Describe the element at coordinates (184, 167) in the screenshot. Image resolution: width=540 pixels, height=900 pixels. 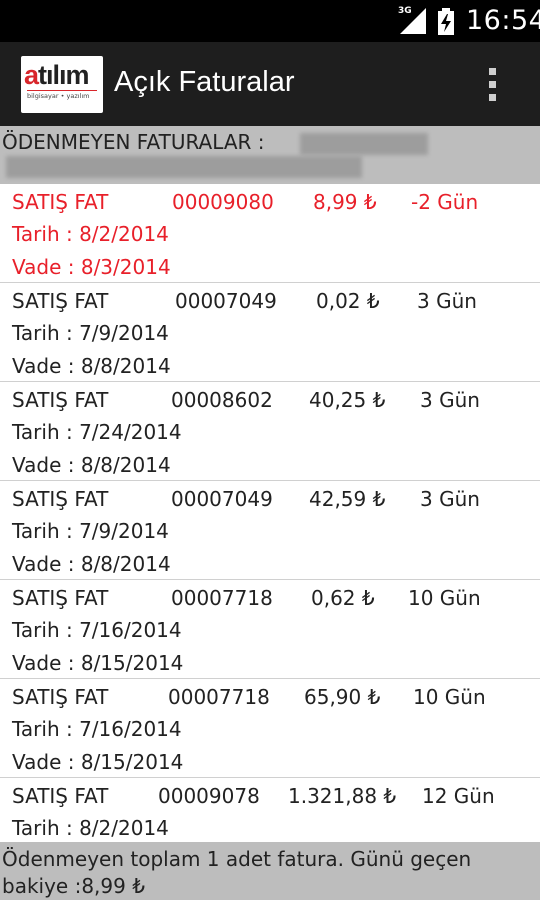
I see `redacted-customer-name` at that location.